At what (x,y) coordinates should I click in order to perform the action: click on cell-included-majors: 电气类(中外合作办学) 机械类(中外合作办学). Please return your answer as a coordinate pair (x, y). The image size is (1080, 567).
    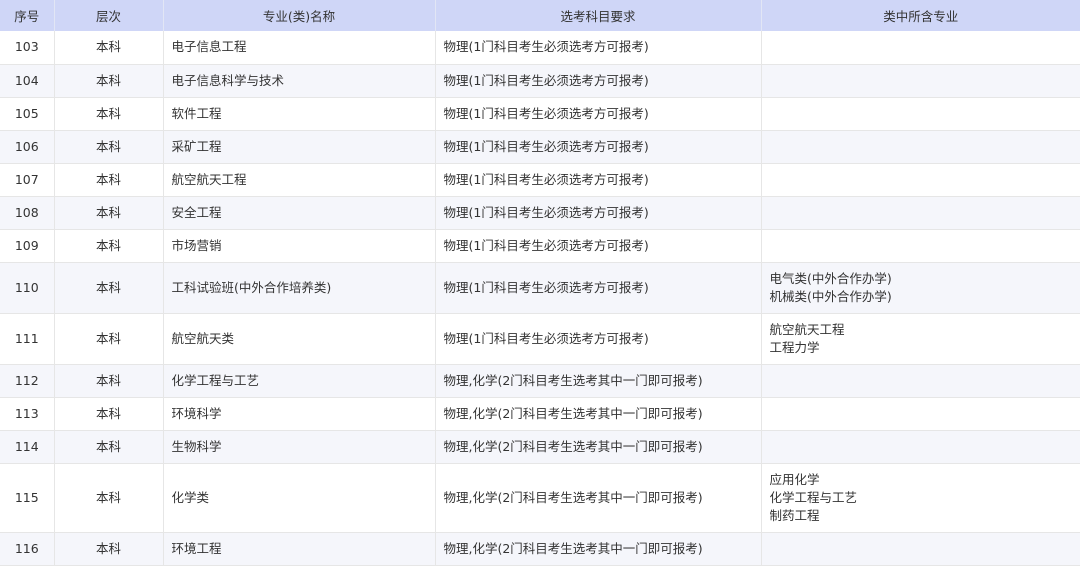
    Looking at the image, I should click on (920, 288).